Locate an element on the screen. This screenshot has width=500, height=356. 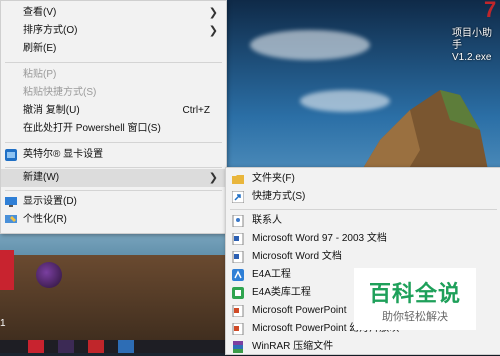
menu-item-open-powershell: 在此处打开 Powershell 窗口(S) is located at coordinates (113, 129).